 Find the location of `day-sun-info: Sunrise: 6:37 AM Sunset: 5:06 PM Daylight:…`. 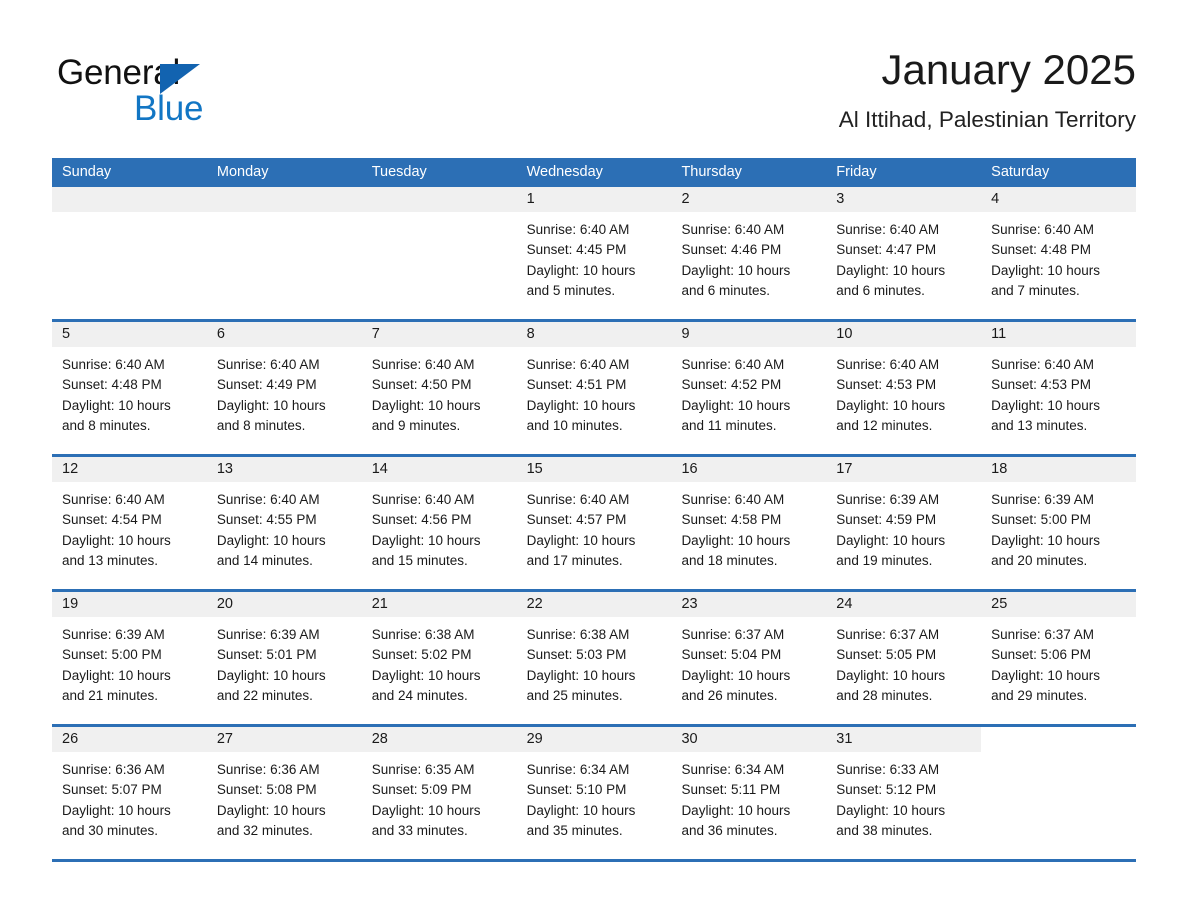

day-sun-info: Sunrise: 6:37 AM Sunset: 5:06 PM Daylight:… is located at coordinates (1058, 661).